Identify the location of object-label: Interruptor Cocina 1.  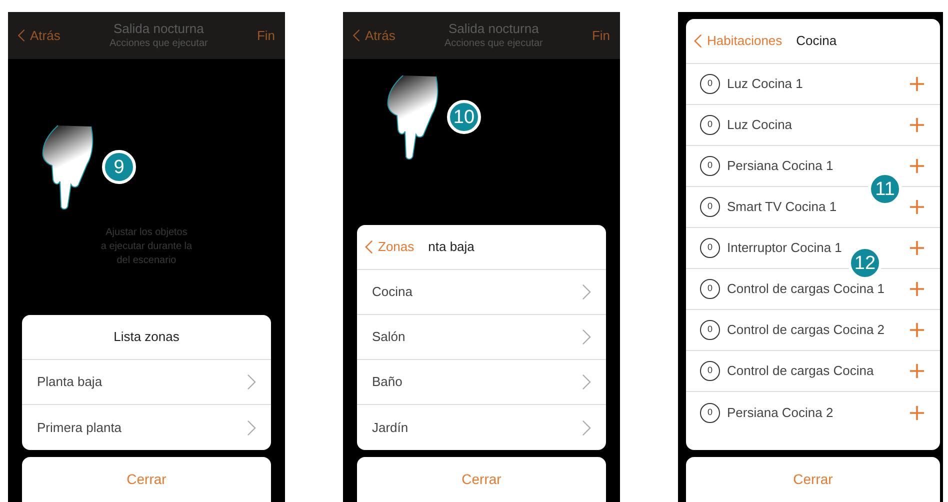
(785, 248).